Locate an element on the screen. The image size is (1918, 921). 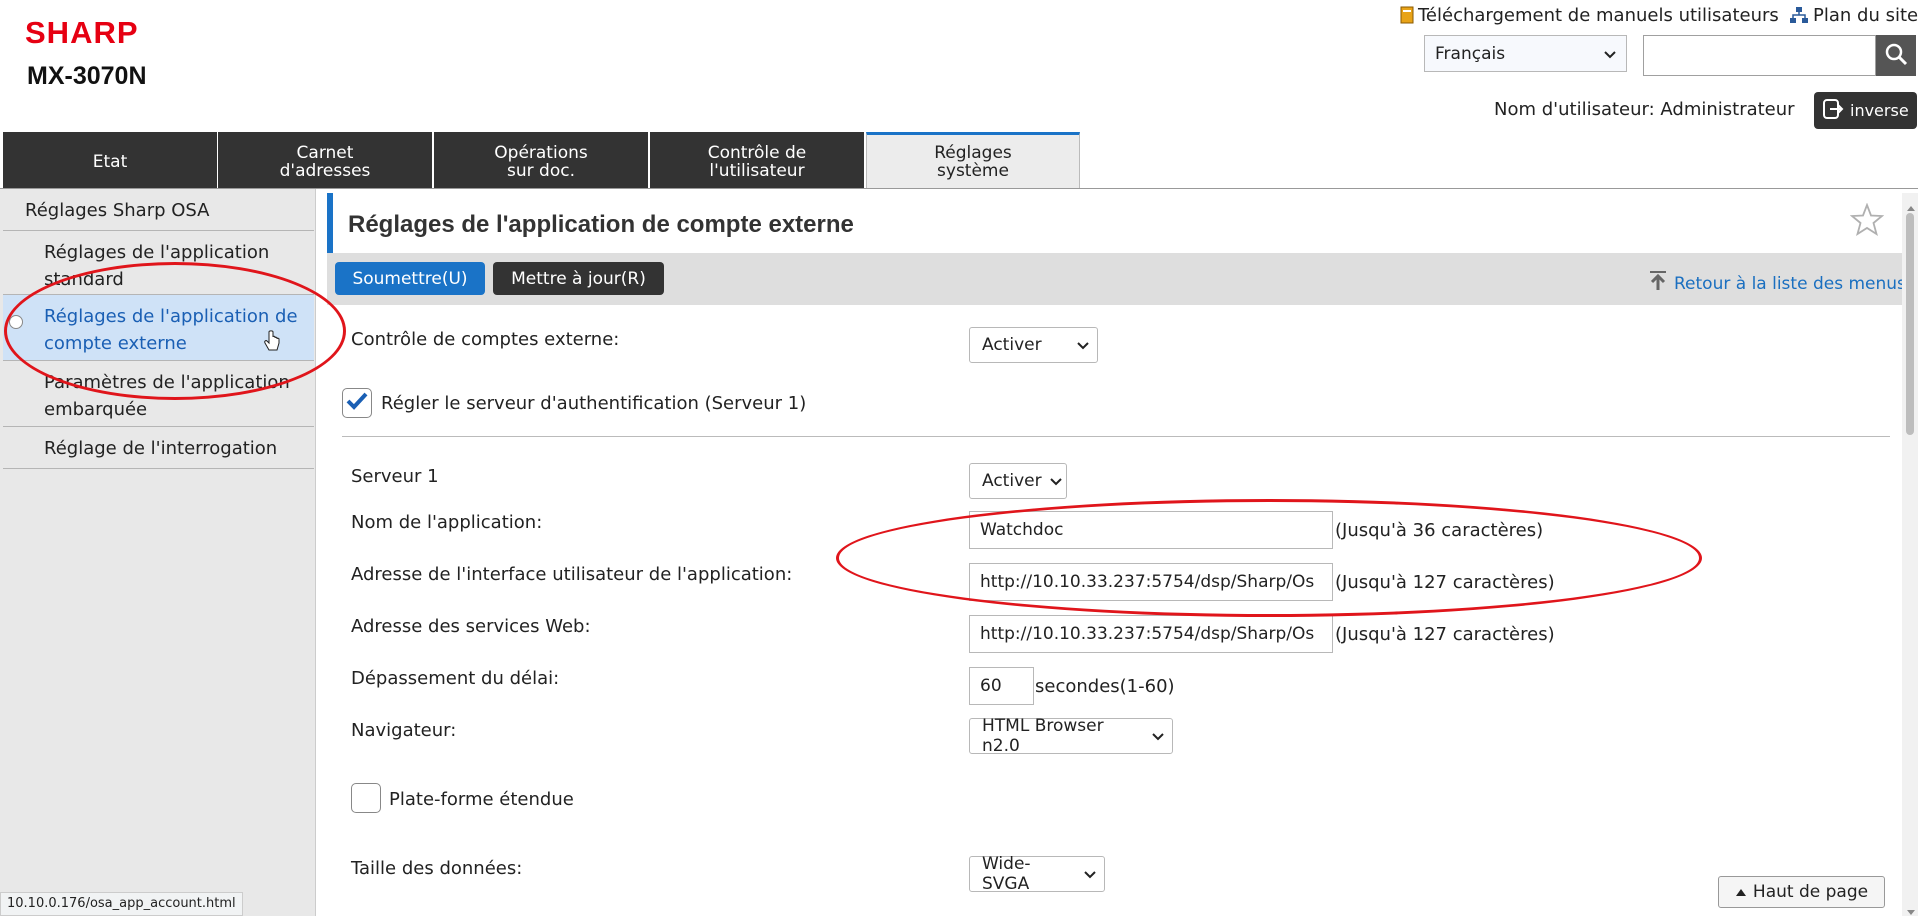
tab-user-control: Contrôle de l'utilisateur is located at coordinates (757, 160).